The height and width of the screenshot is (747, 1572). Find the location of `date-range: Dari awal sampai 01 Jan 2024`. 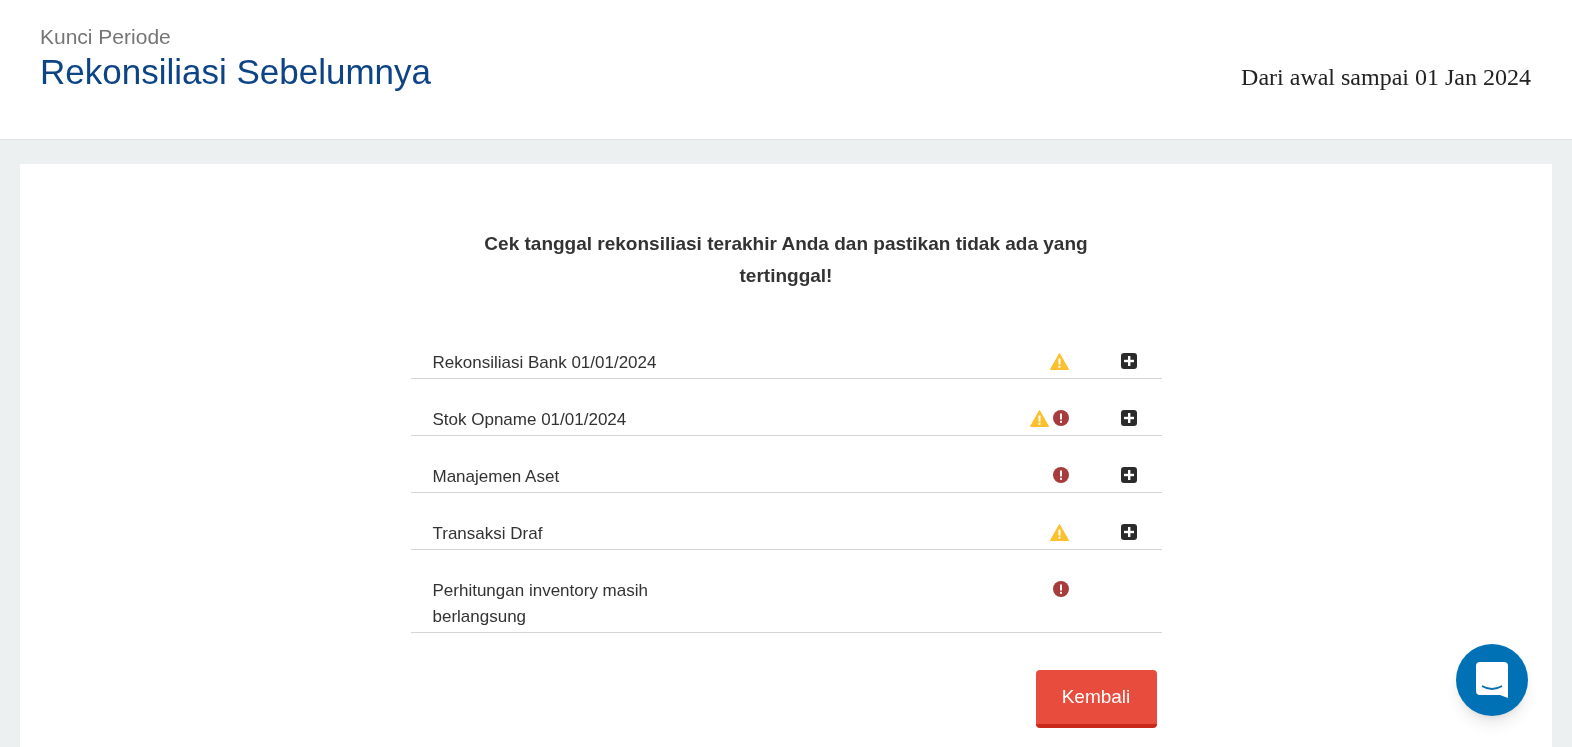

date-range: Dari awal sampai 01 Jan 2024 is located at coordinates (1386, 77).